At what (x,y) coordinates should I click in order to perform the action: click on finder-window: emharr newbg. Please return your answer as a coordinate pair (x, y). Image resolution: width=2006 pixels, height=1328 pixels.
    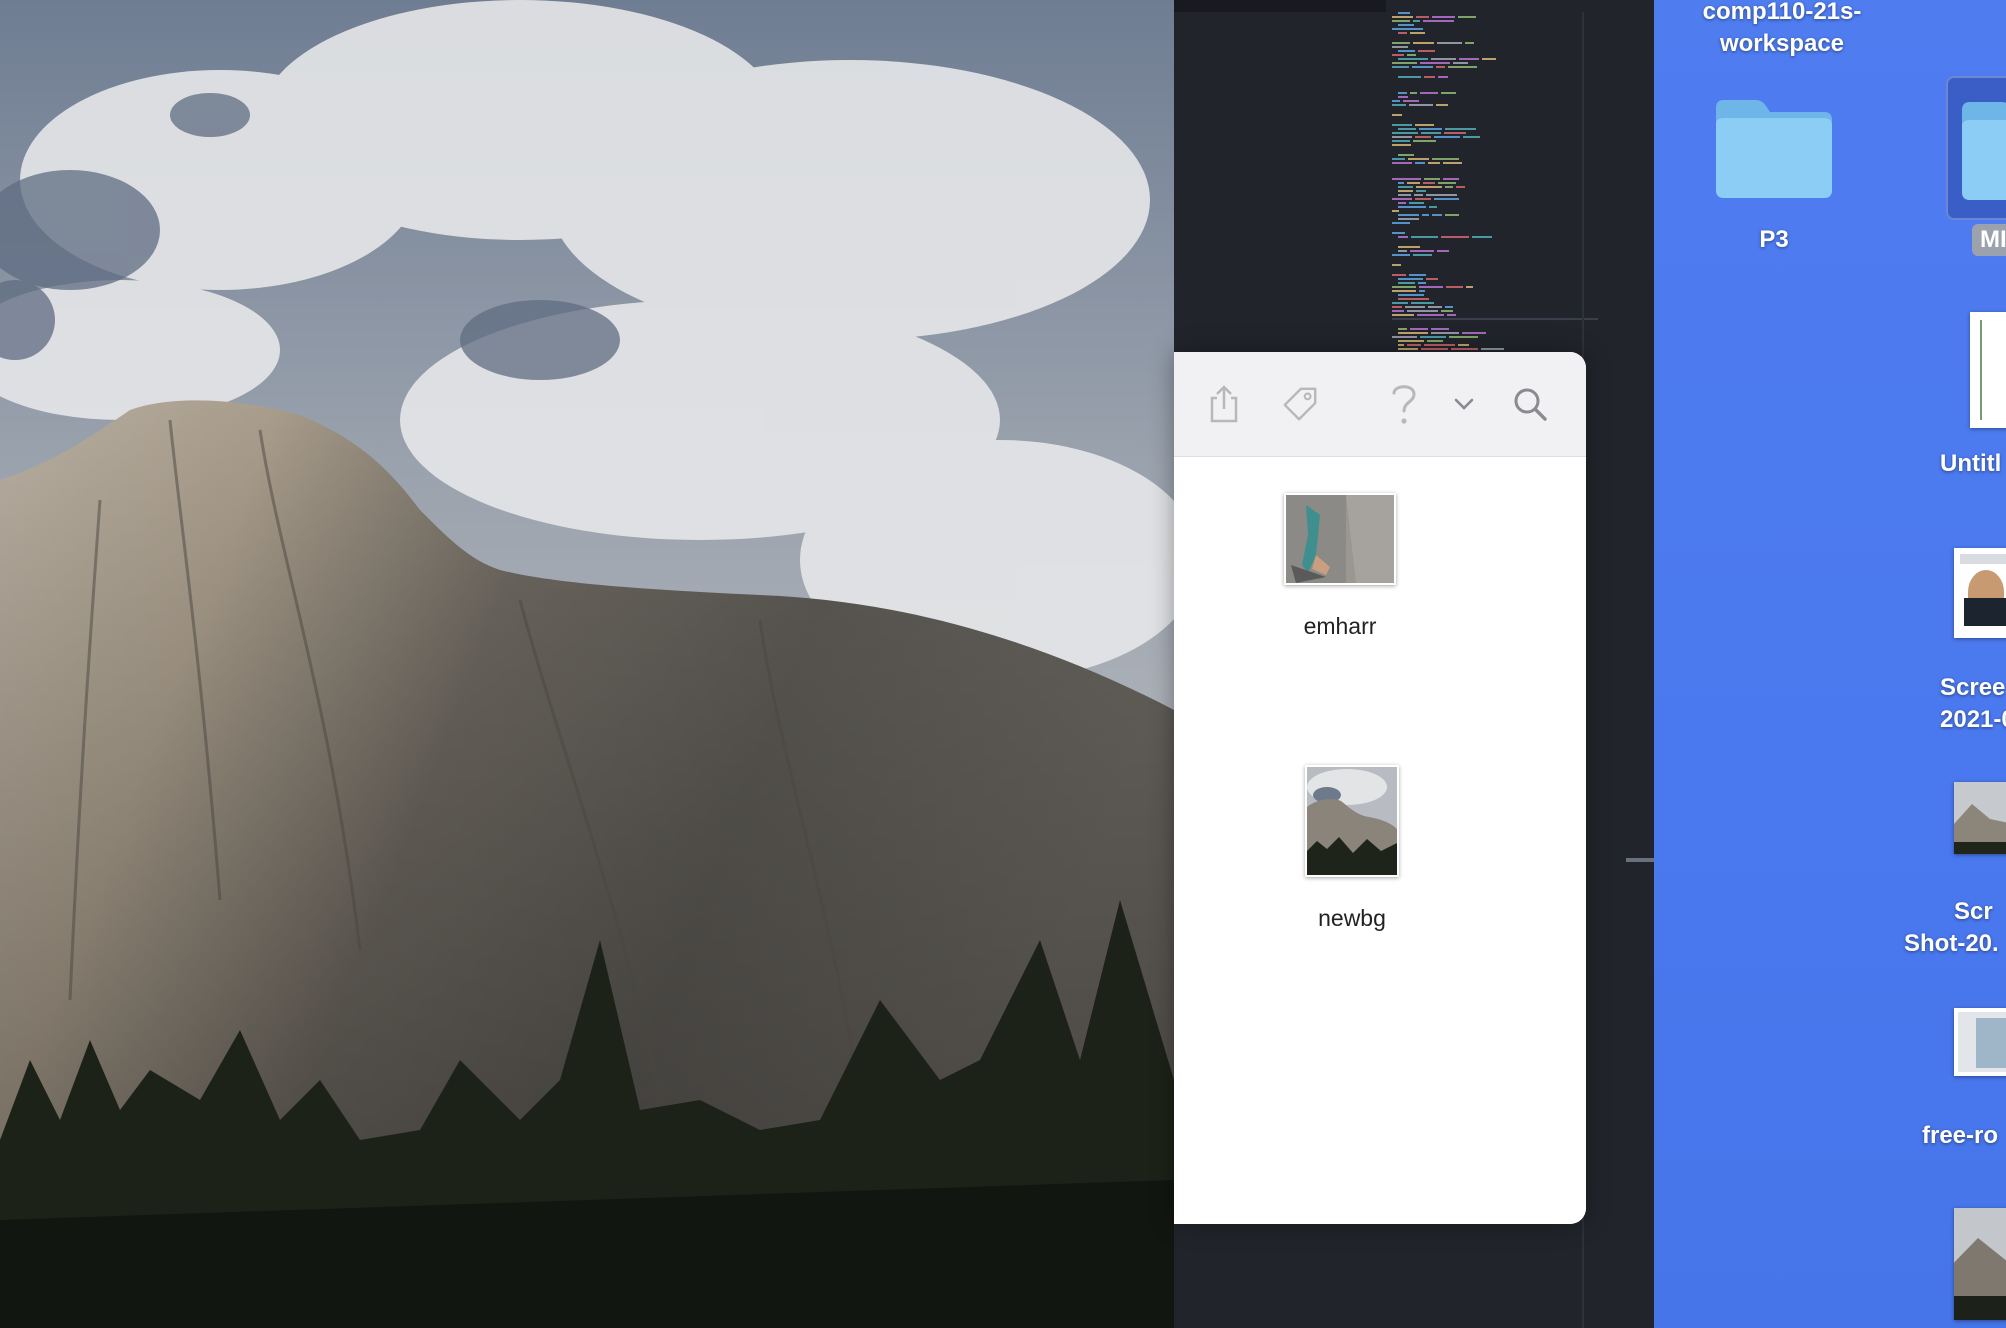
    Looking at the image, I should click on (1380, 788).